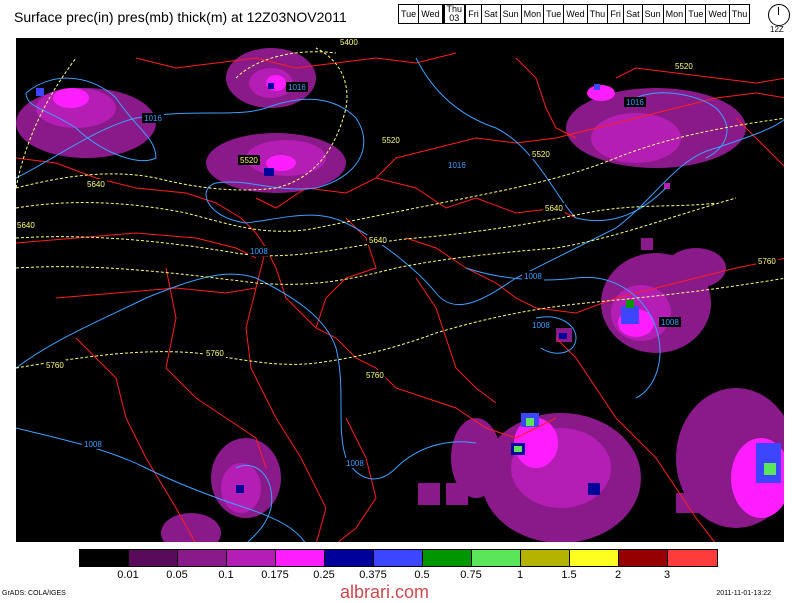 This screenshot has width=801, height=603. Describe the element at coordinates (471, 575) in the screenshot. I see `legend-label: 0.75` at that location.